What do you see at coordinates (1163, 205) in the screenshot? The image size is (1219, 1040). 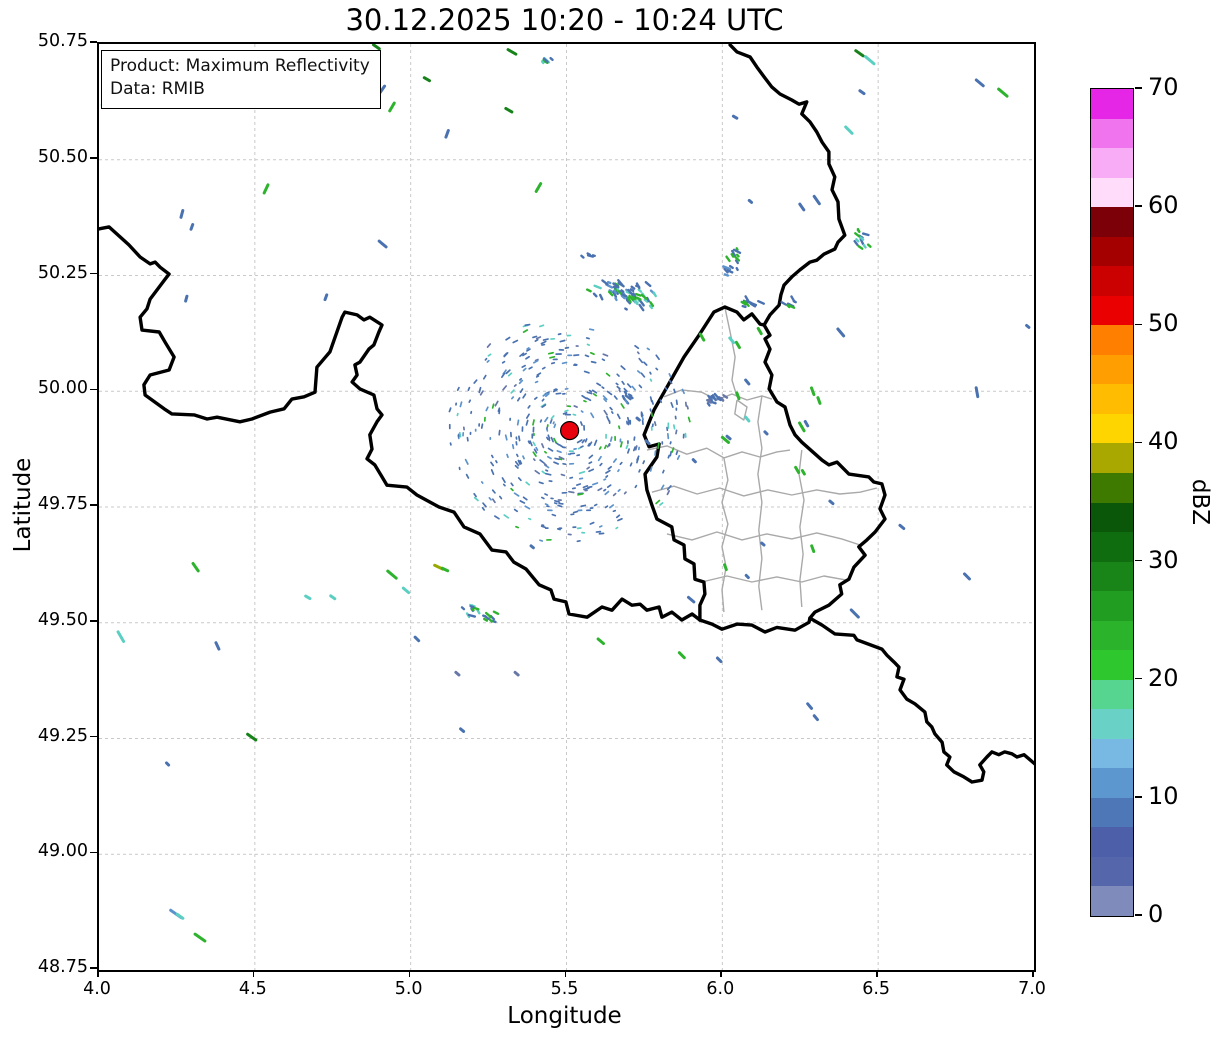 I see `colorbar-tick-label: 60` at bounding box center [1163, 205].